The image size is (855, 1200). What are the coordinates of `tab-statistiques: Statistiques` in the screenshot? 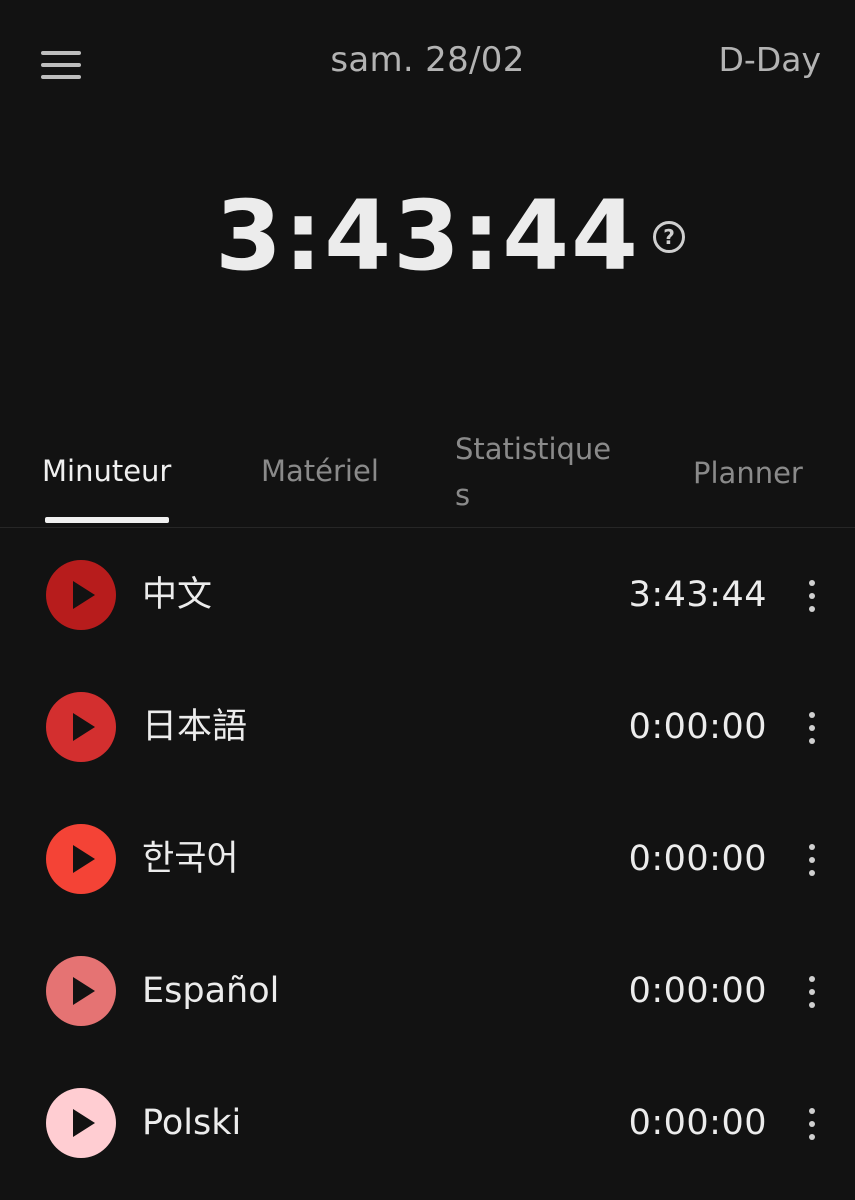 It's located at (540, 472).